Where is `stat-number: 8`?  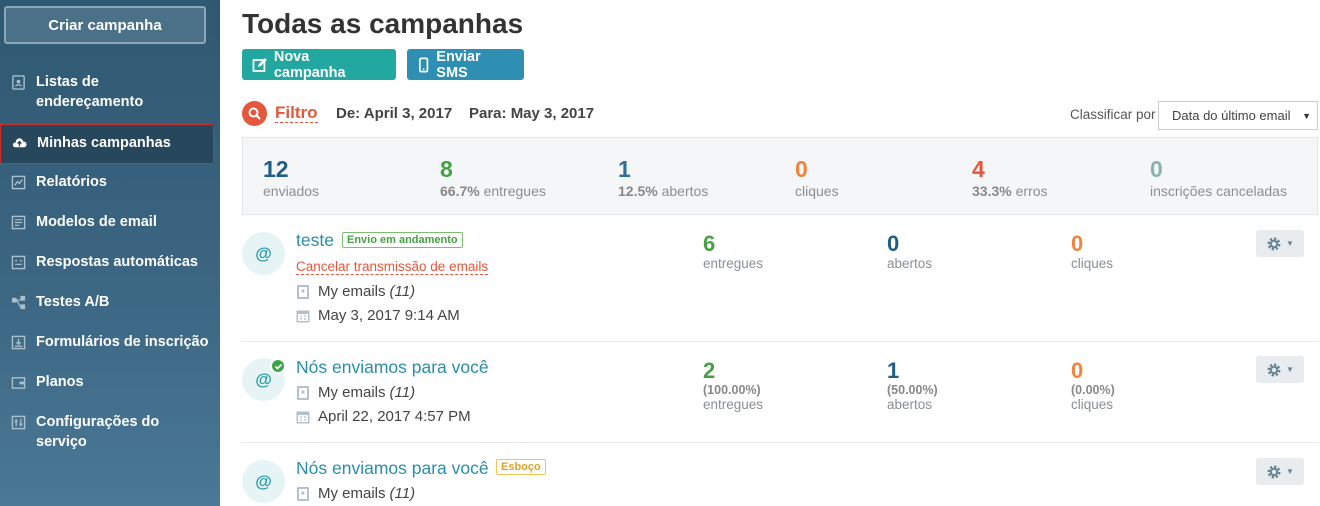
stat-number: 8 is located at coordinates (446, 169).